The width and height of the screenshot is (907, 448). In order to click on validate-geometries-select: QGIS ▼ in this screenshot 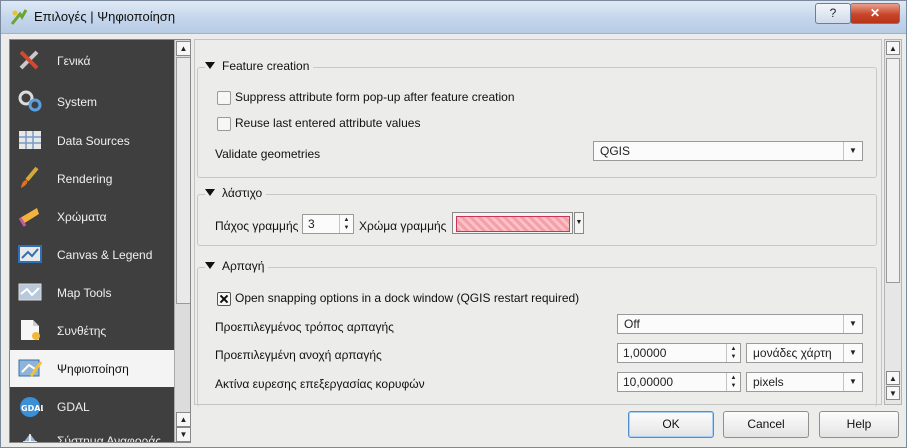, I will do `click(728, 151)`.